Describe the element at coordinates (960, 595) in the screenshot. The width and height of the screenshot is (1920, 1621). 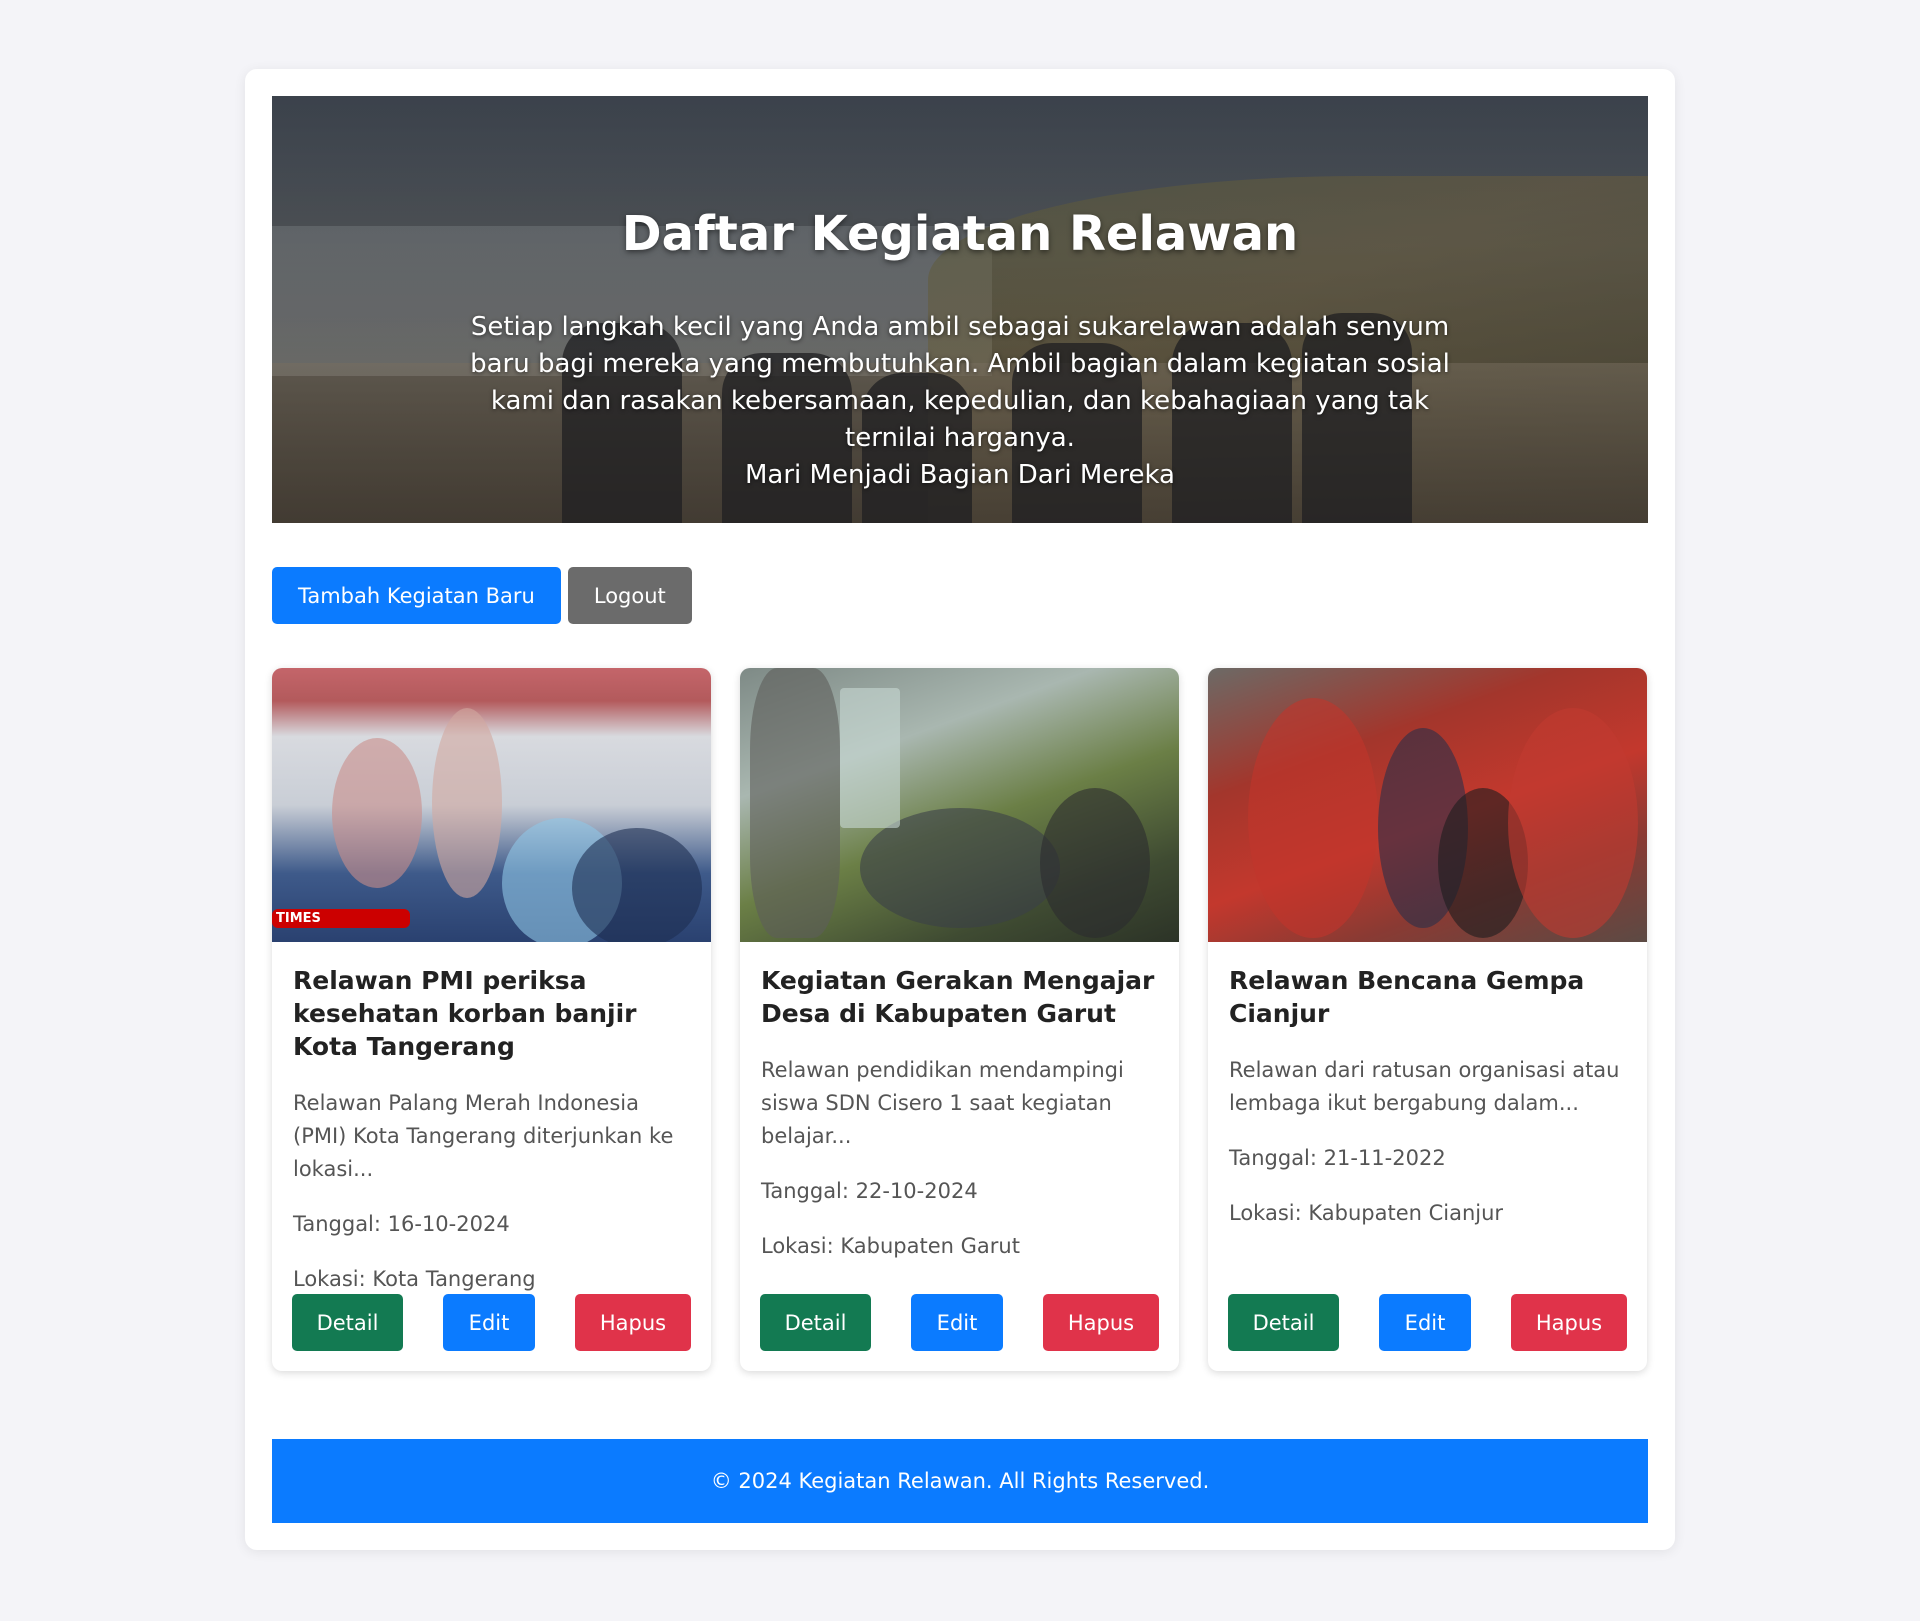
I see `action-bar: Tambah Kegiatan Baru Logout` at that location.